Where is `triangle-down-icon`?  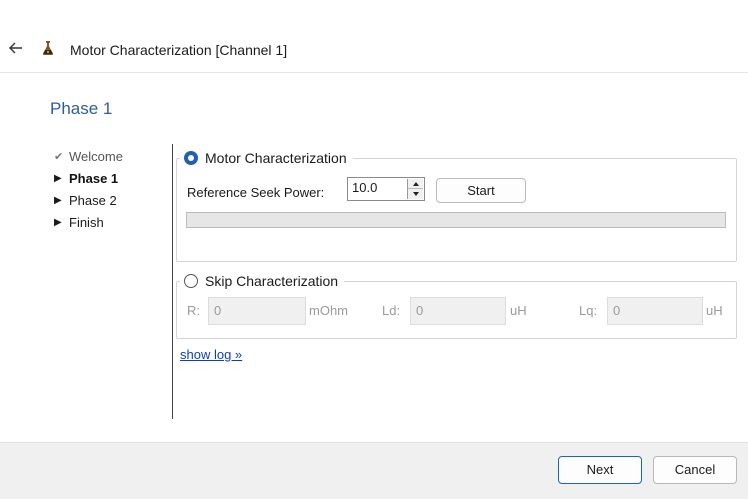 triangle-down-icon is located at coordinates (415, 194).